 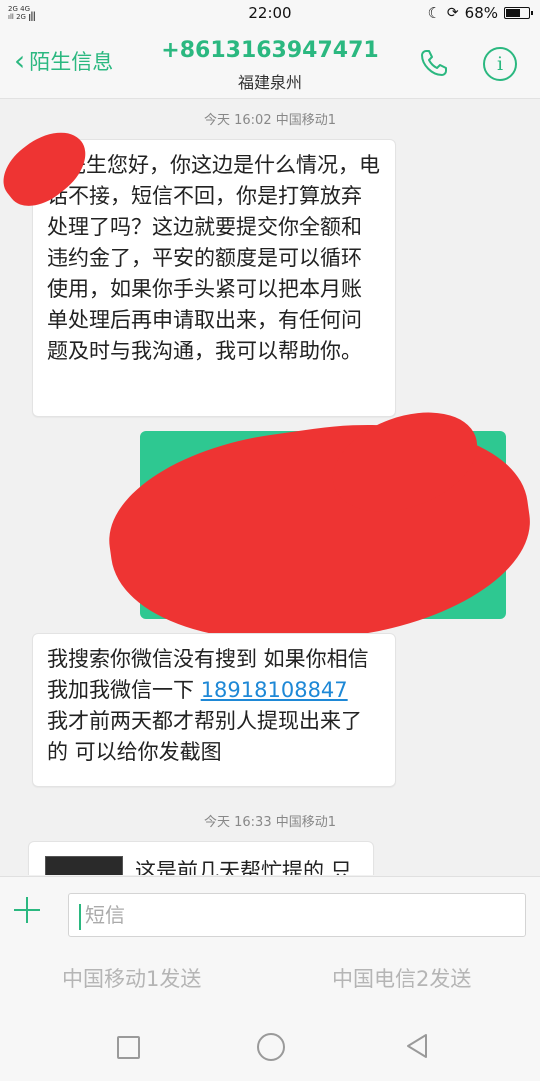 I want to click on status-bar: 2G 4G ıll 2G ıll 22:00 ☾ ⟳ 68%, so click(x=270, y=14).